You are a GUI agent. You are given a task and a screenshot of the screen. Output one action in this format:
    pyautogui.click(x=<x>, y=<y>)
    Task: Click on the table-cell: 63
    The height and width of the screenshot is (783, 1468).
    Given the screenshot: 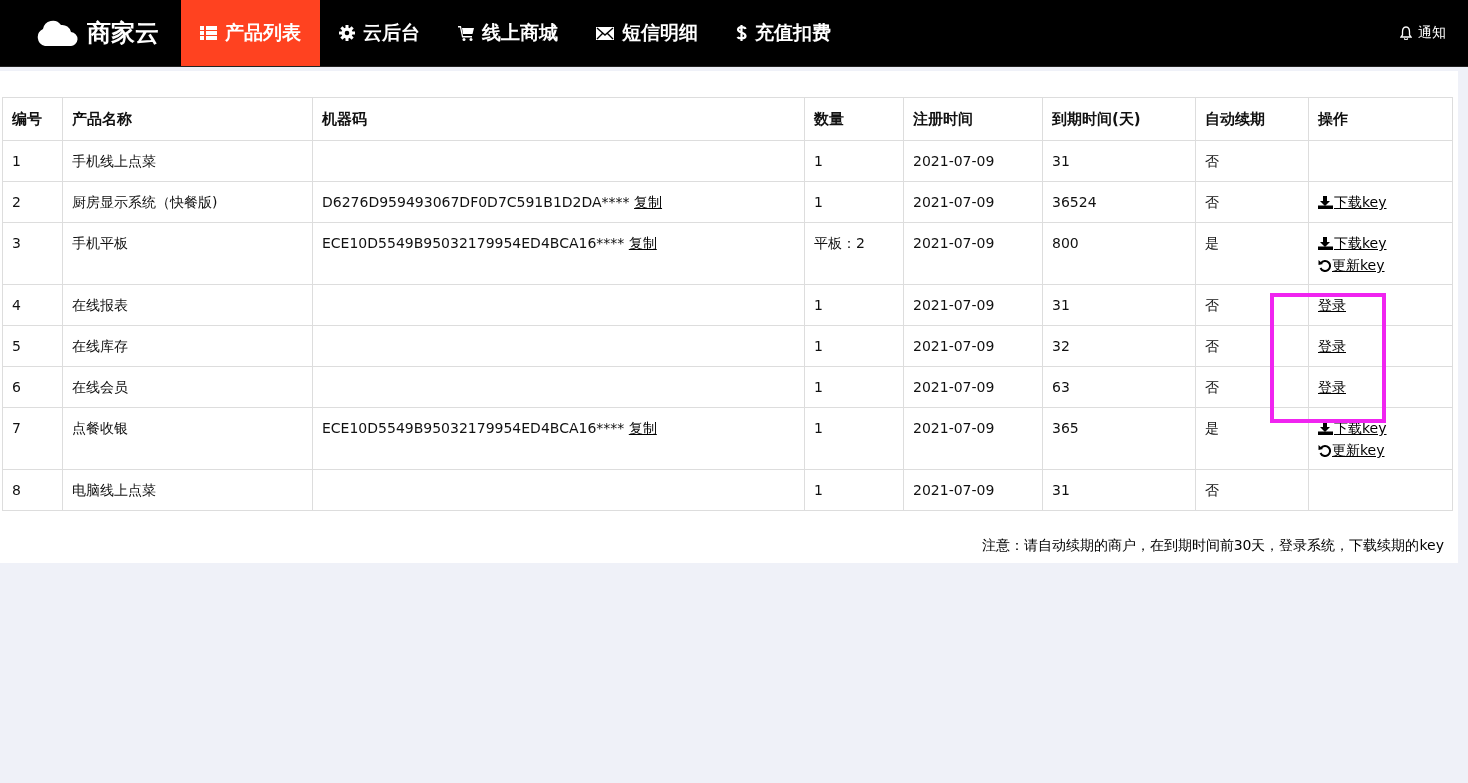 What is the action you would take?
    pyautogui.click(x=1119, y=387)
    